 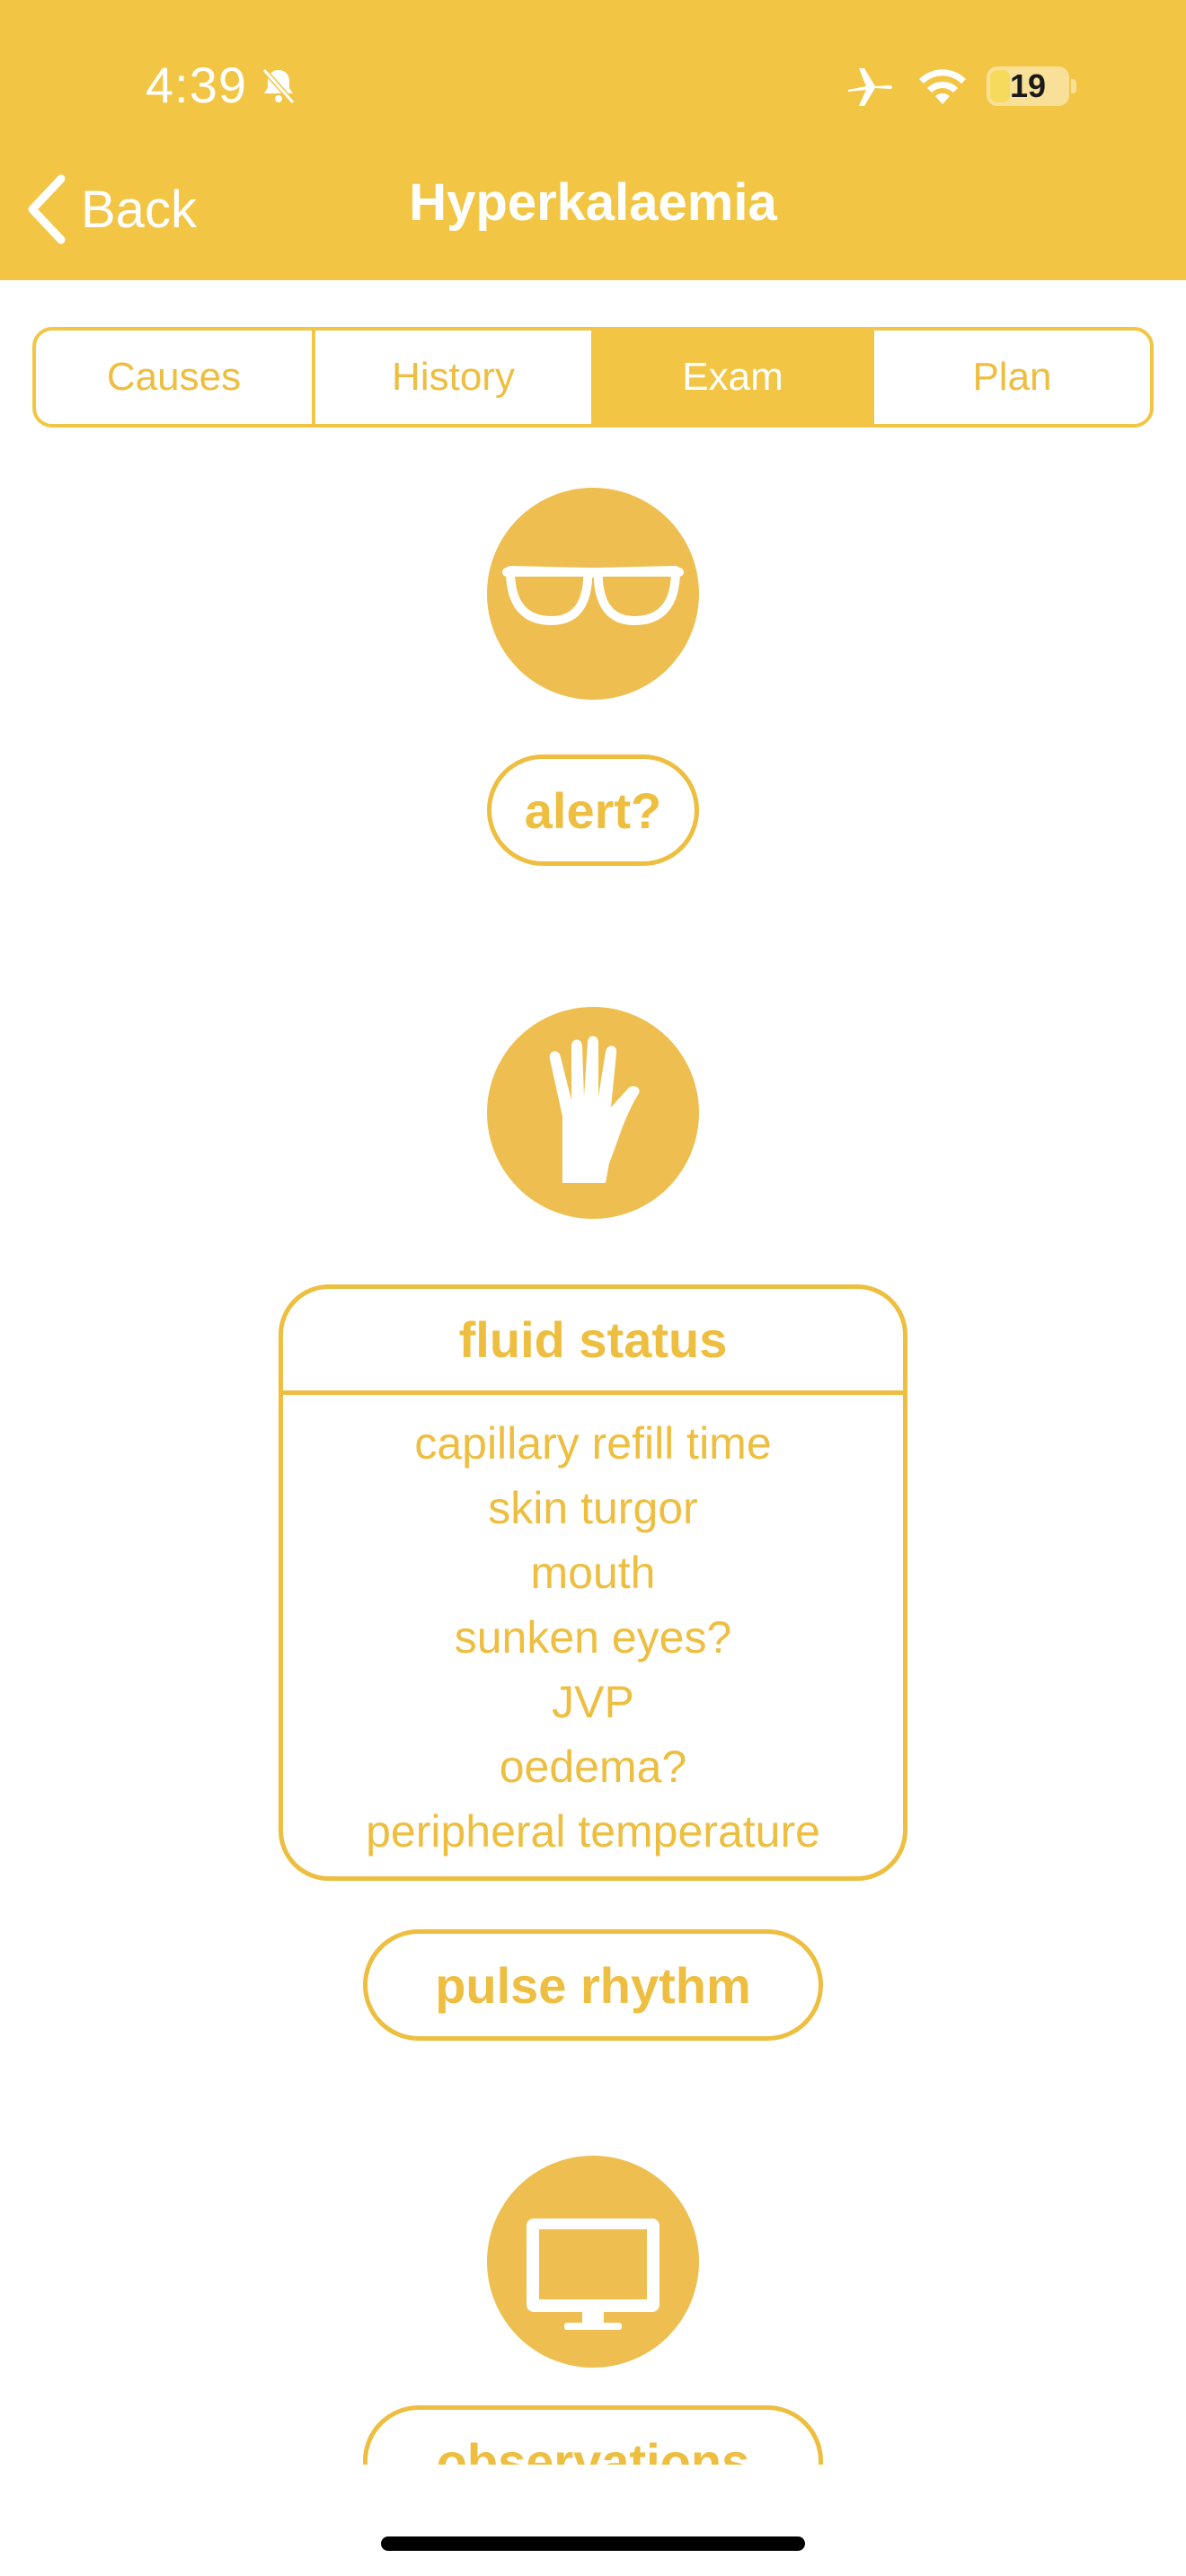 I want to click on airplane-icon, so click(x=870, y=87).